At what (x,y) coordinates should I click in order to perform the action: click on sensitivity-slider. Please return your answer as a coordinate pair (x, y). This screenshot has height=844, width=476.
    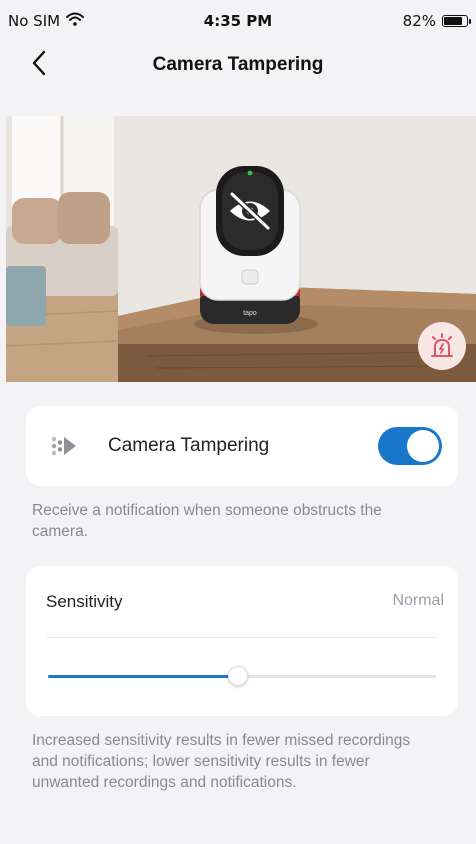
    Looking at the image, I should click on (242, 676).